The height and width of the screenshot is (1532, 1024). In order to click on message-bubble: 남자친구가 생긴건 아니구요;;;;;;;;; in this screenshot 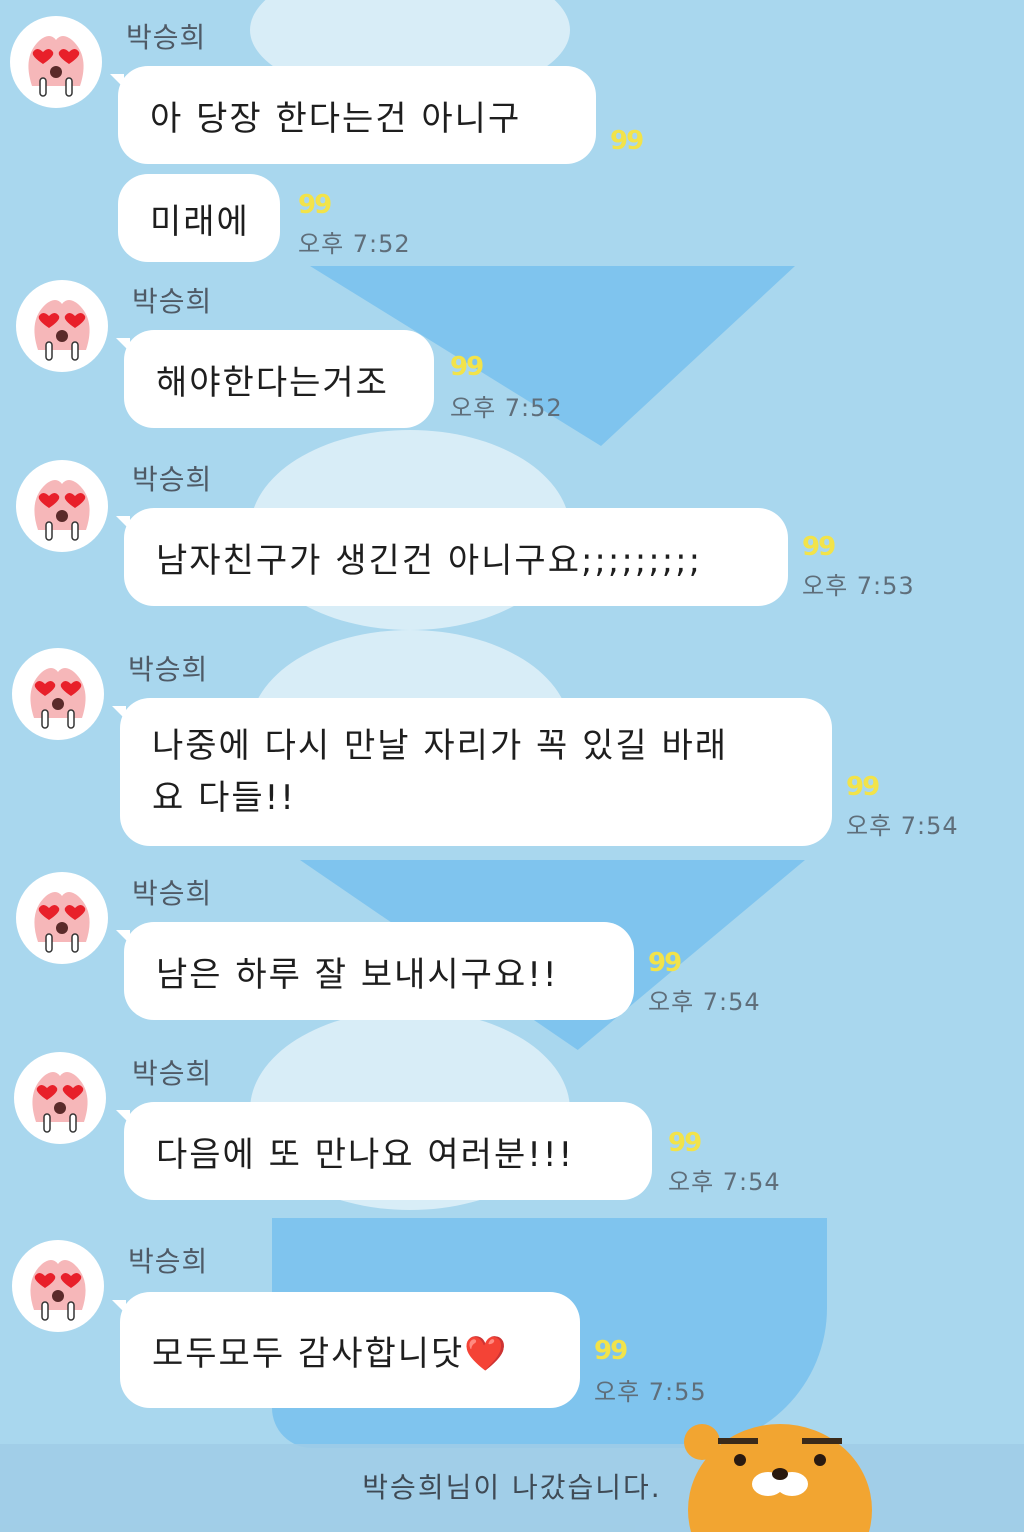, I will do `click(456, 557)`.